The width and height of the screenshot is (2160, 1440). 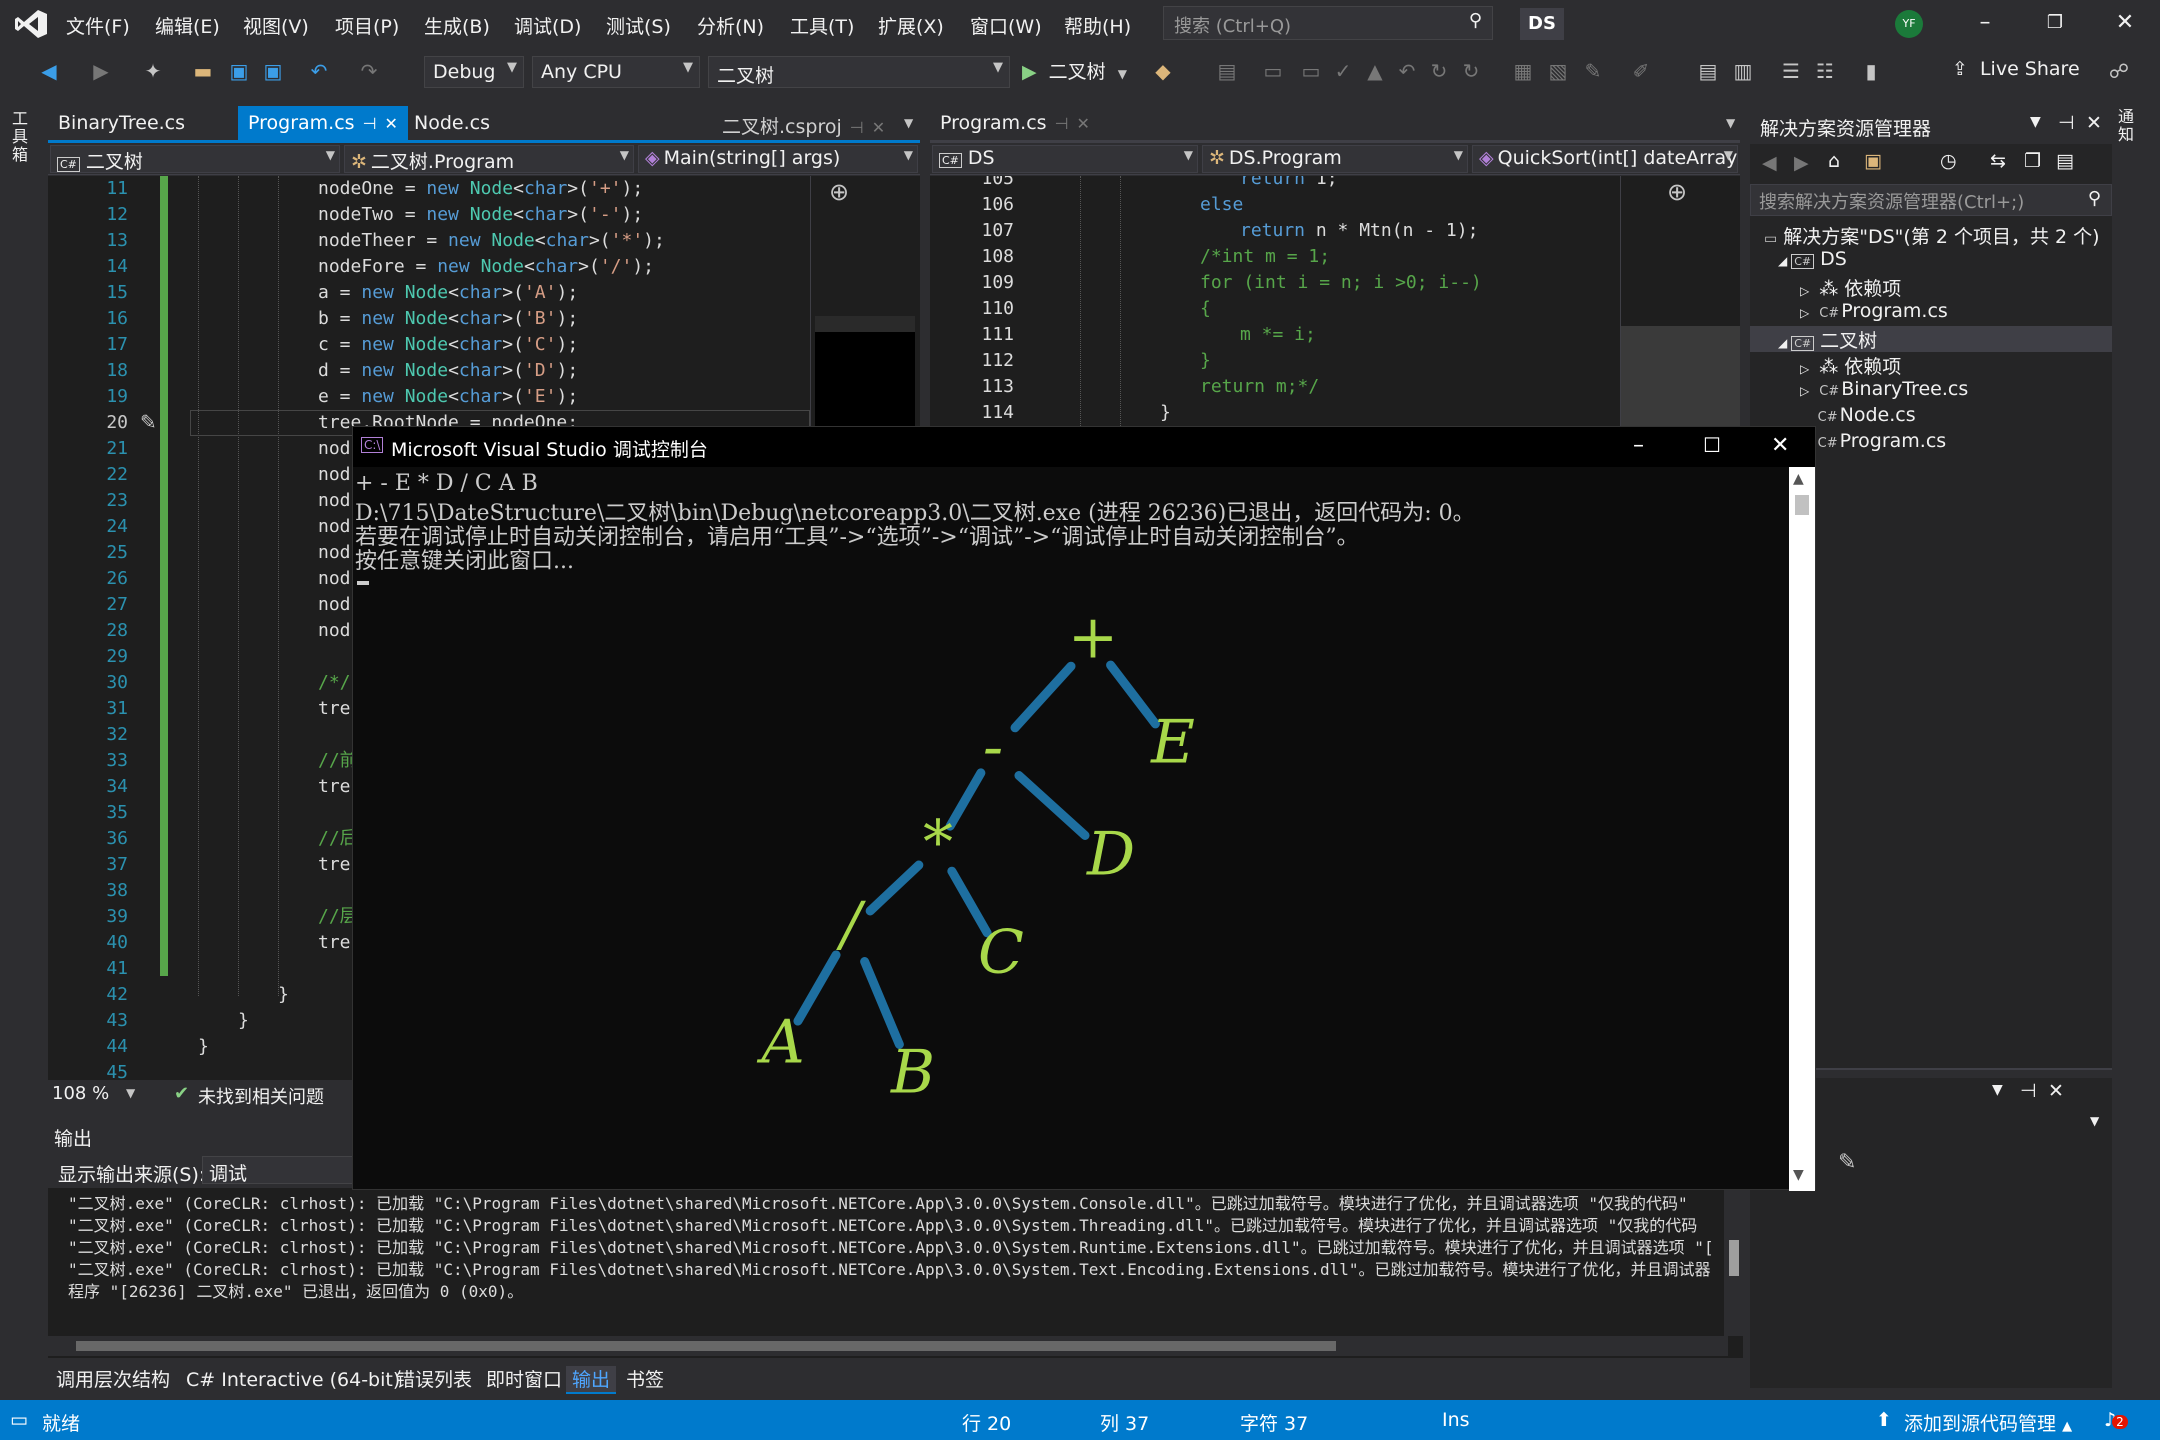 What do you see at coordinates (113, 1380) in the screenshot?
I see `bottom-tab: 调用层次结构` at bounding box center [113, 1380].